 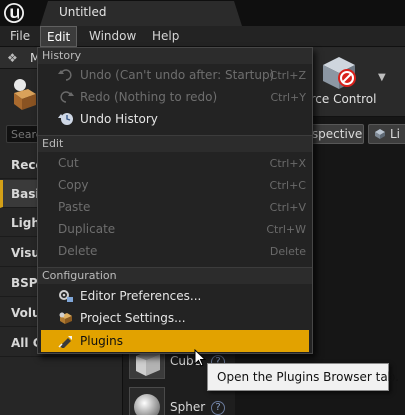 What do you see at coordinates (165, 36) in the screenshot?
I see `menu-help: Help` at bounding box center [165, 36].